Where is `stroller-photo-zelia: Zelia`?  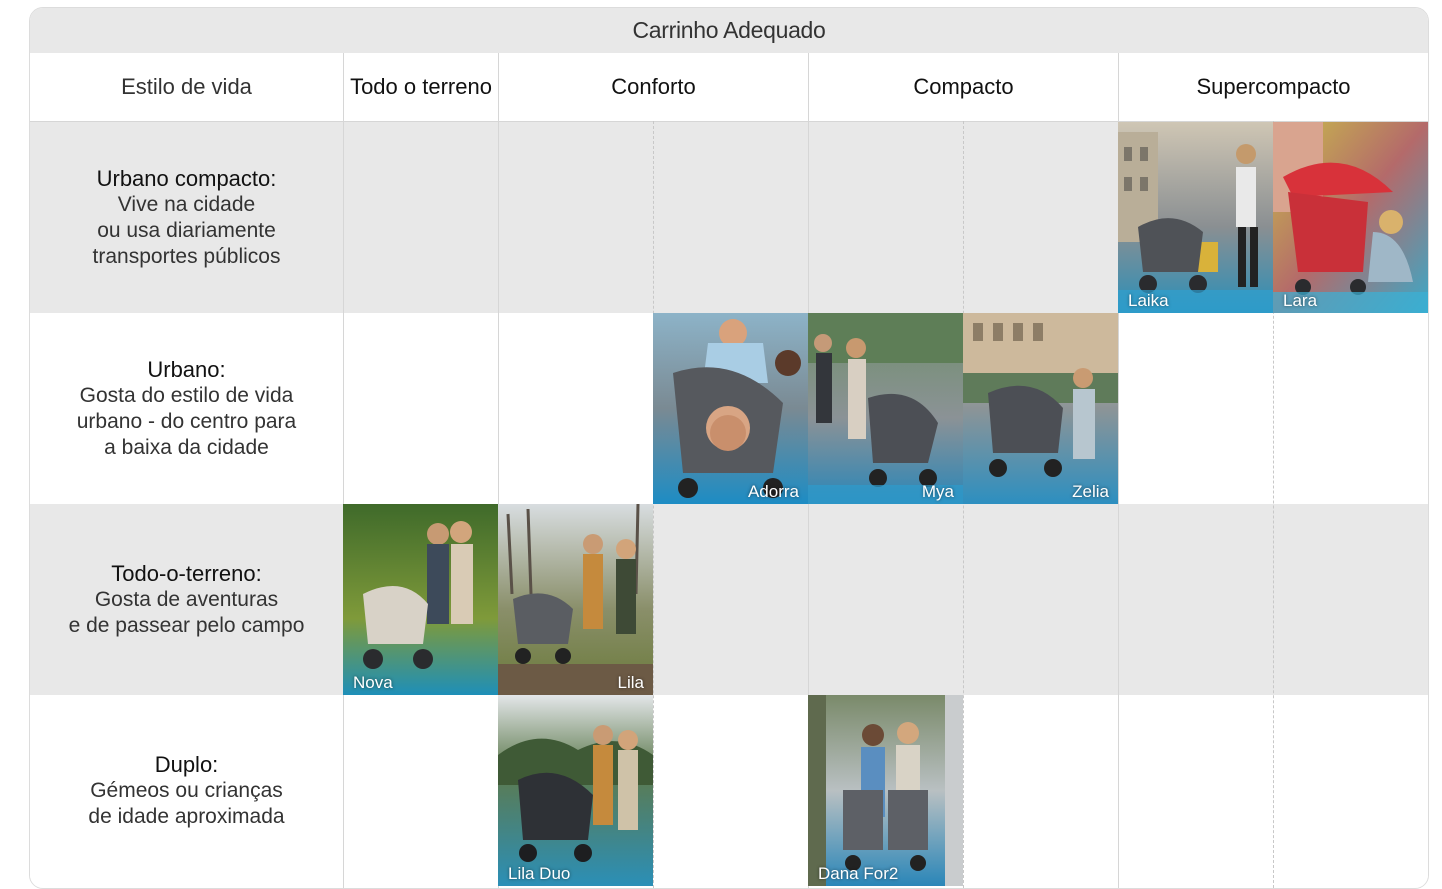
stroller-photo-zelia: Zelia is located at coordinates (1040, 408).